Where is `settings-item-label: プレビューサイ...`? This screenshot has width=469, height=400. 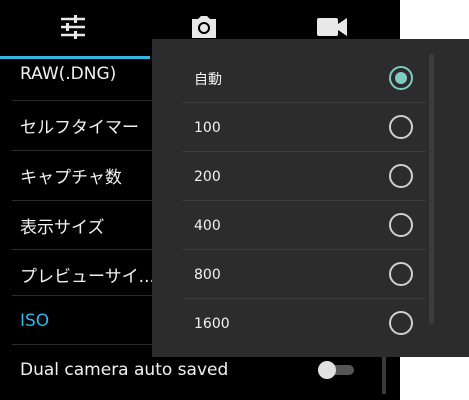 settings-item-label: プレビューサイ... is located at coordinates (87, 277).